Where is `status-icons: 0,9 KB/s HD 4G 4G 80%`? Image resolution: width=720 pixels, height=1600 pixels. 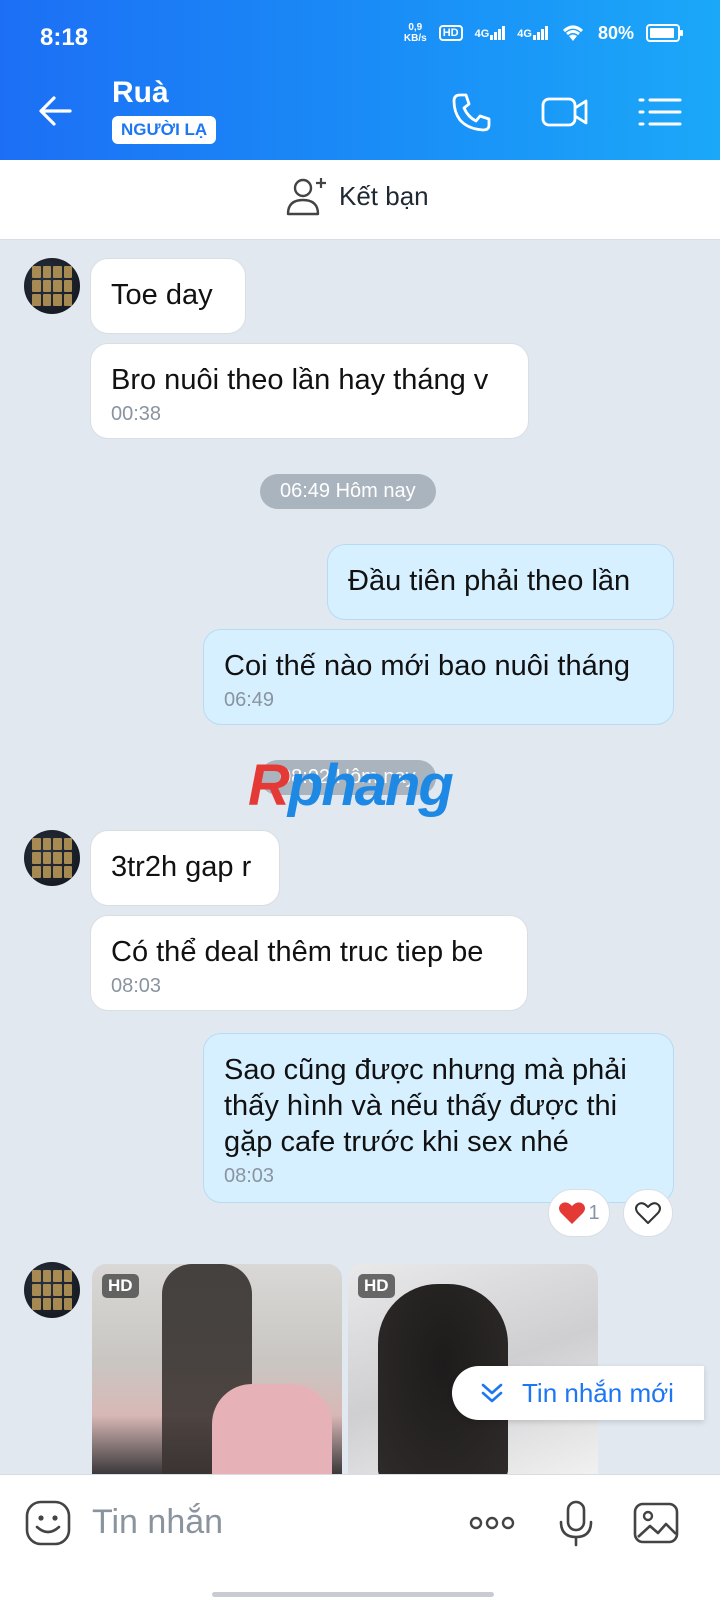 status-icons: 0,9 KB/s HD 4G 4G 80% is located at coordinates (543, 33).